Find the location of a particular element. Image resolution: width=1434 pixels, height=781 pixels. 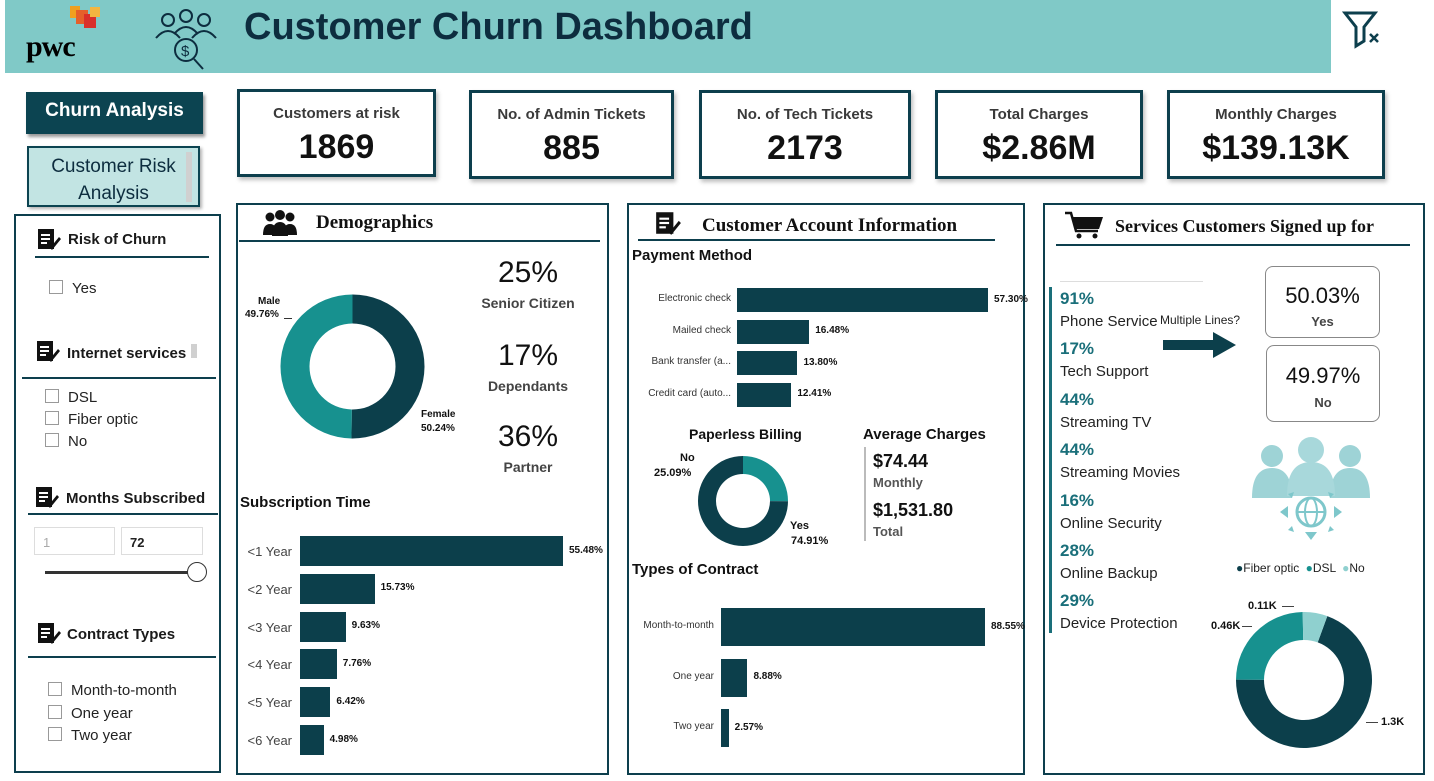

people-network-icon is located at coordinates (1311, 488).